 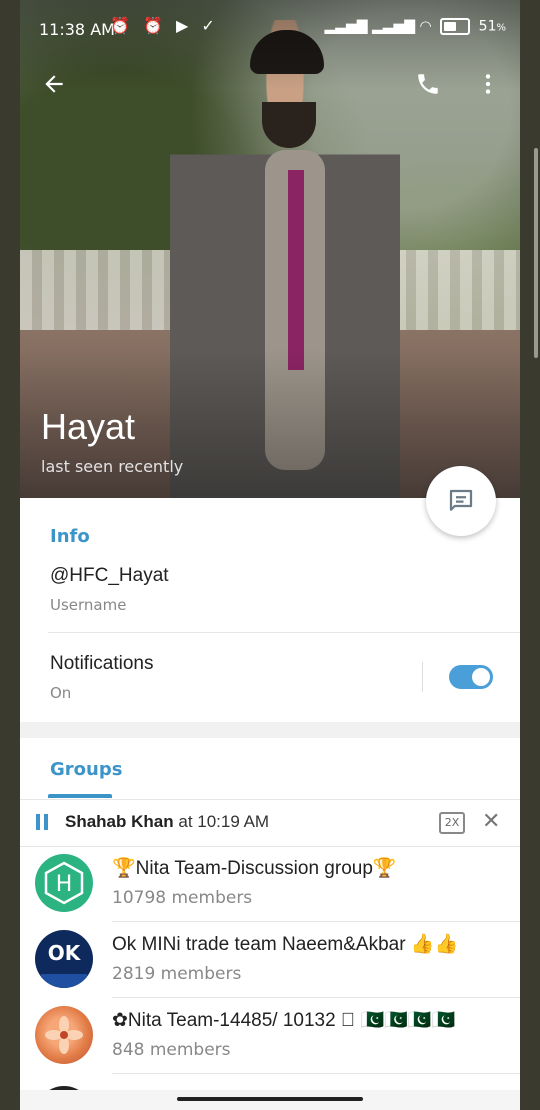 What do you see at coordinates (42, 822) in the screenshot?
I see `pause-icon` at bounding box center [42, 822].